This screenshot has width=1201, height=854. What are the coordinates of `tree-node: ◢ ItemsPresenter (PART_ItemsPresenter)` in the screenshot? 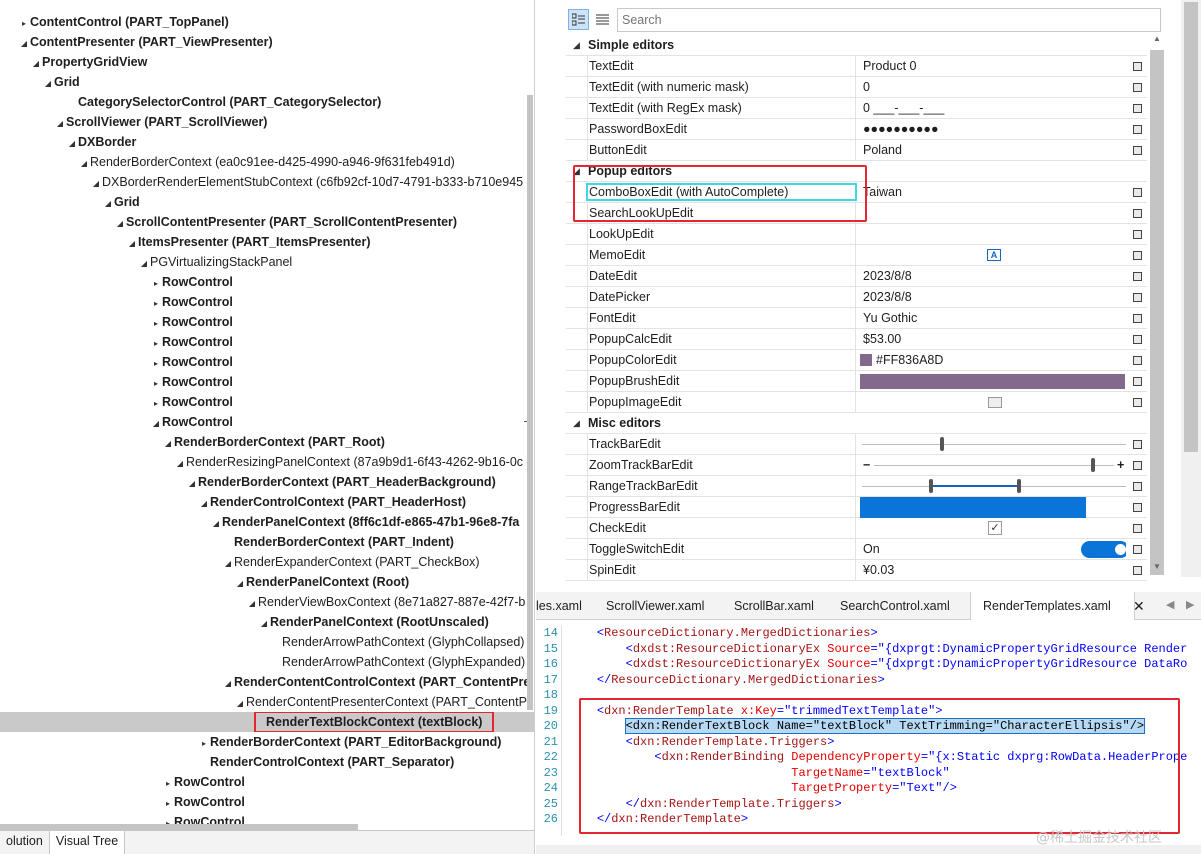 It's located at (267, 242).